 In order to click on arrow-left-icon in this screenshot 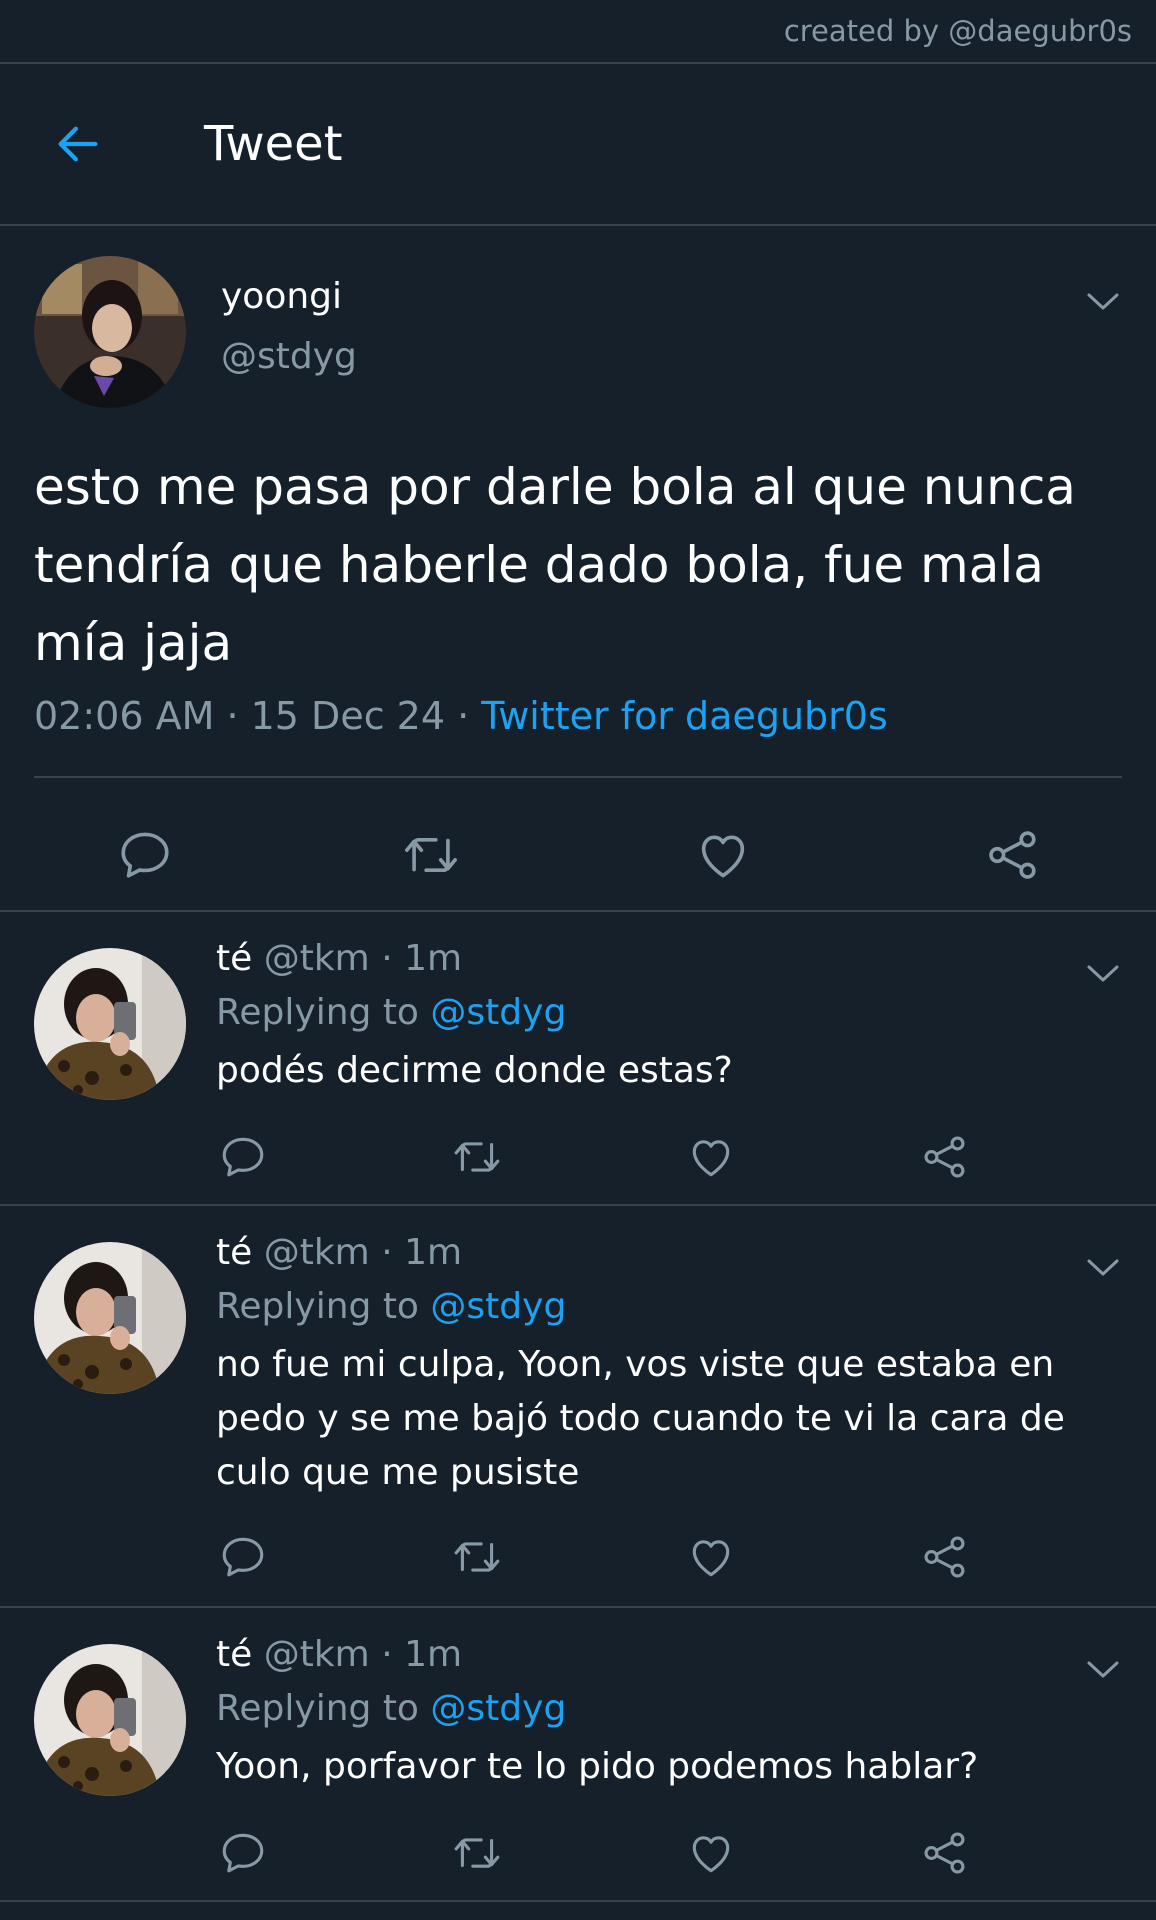, I will do `click(78, 144)`.